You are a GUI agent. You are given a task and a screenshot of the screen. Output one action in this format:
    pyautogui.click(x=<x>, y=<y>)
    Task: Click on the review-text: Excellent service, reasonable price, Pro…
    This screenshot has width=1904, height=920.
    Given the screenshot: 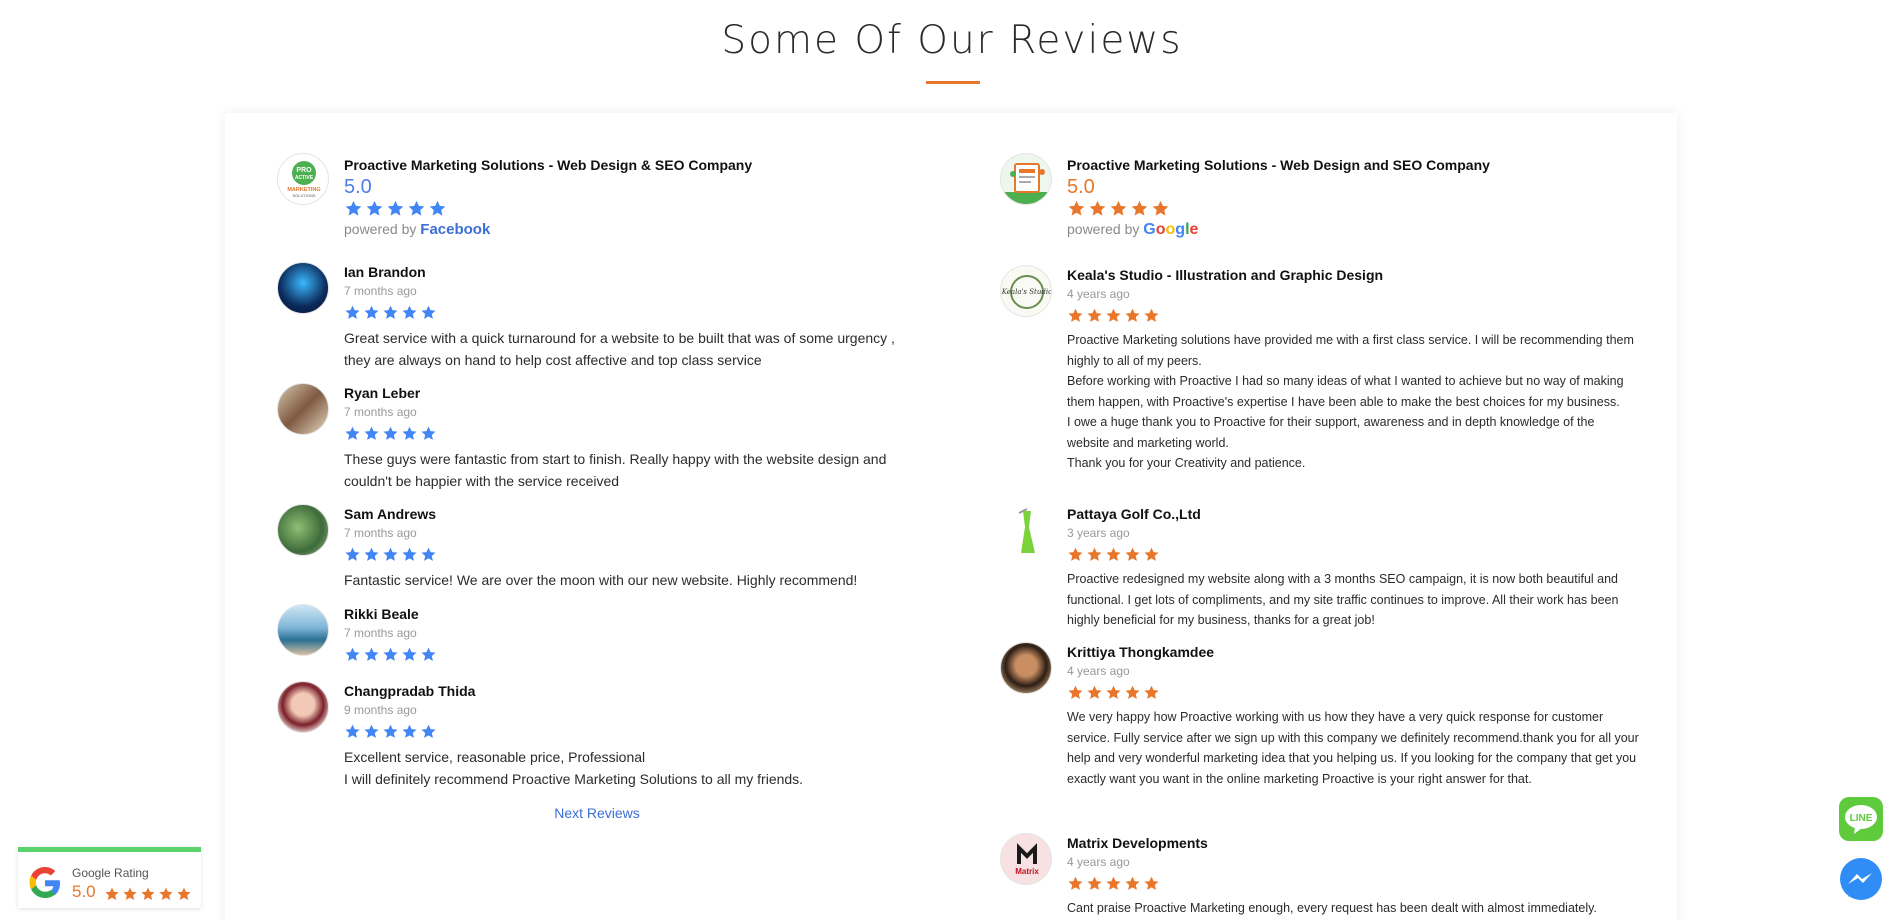 What is the action you would take?
    pyautogui.click(x=574, y=768)
    